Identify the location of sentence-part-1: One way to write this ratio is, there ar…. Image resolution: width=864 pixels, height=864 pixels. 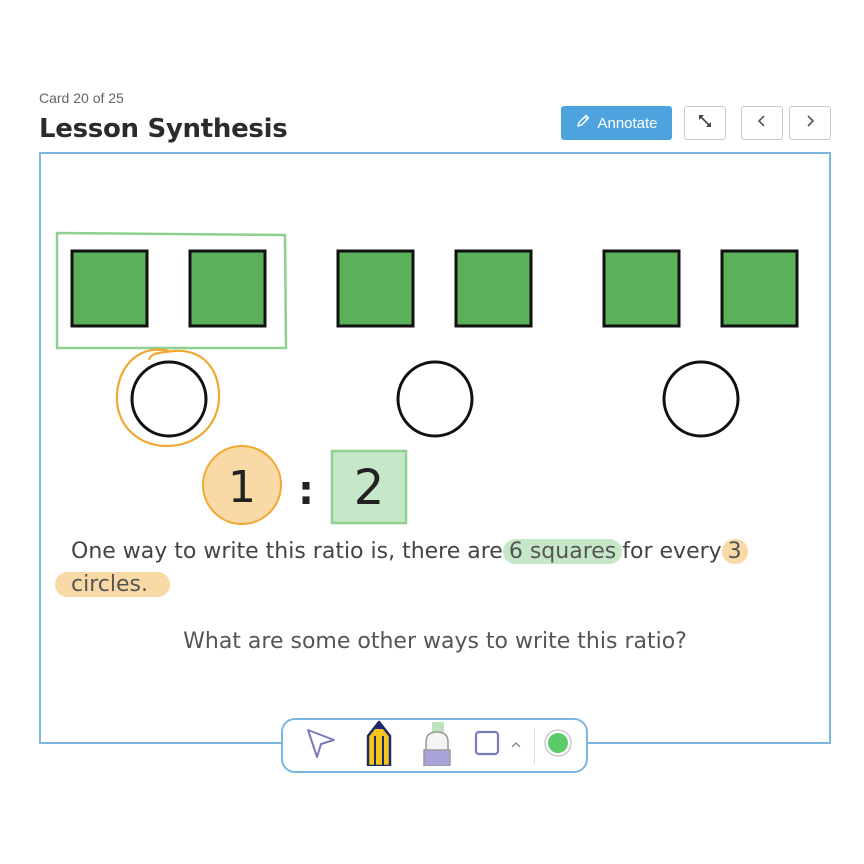
(287, 551).